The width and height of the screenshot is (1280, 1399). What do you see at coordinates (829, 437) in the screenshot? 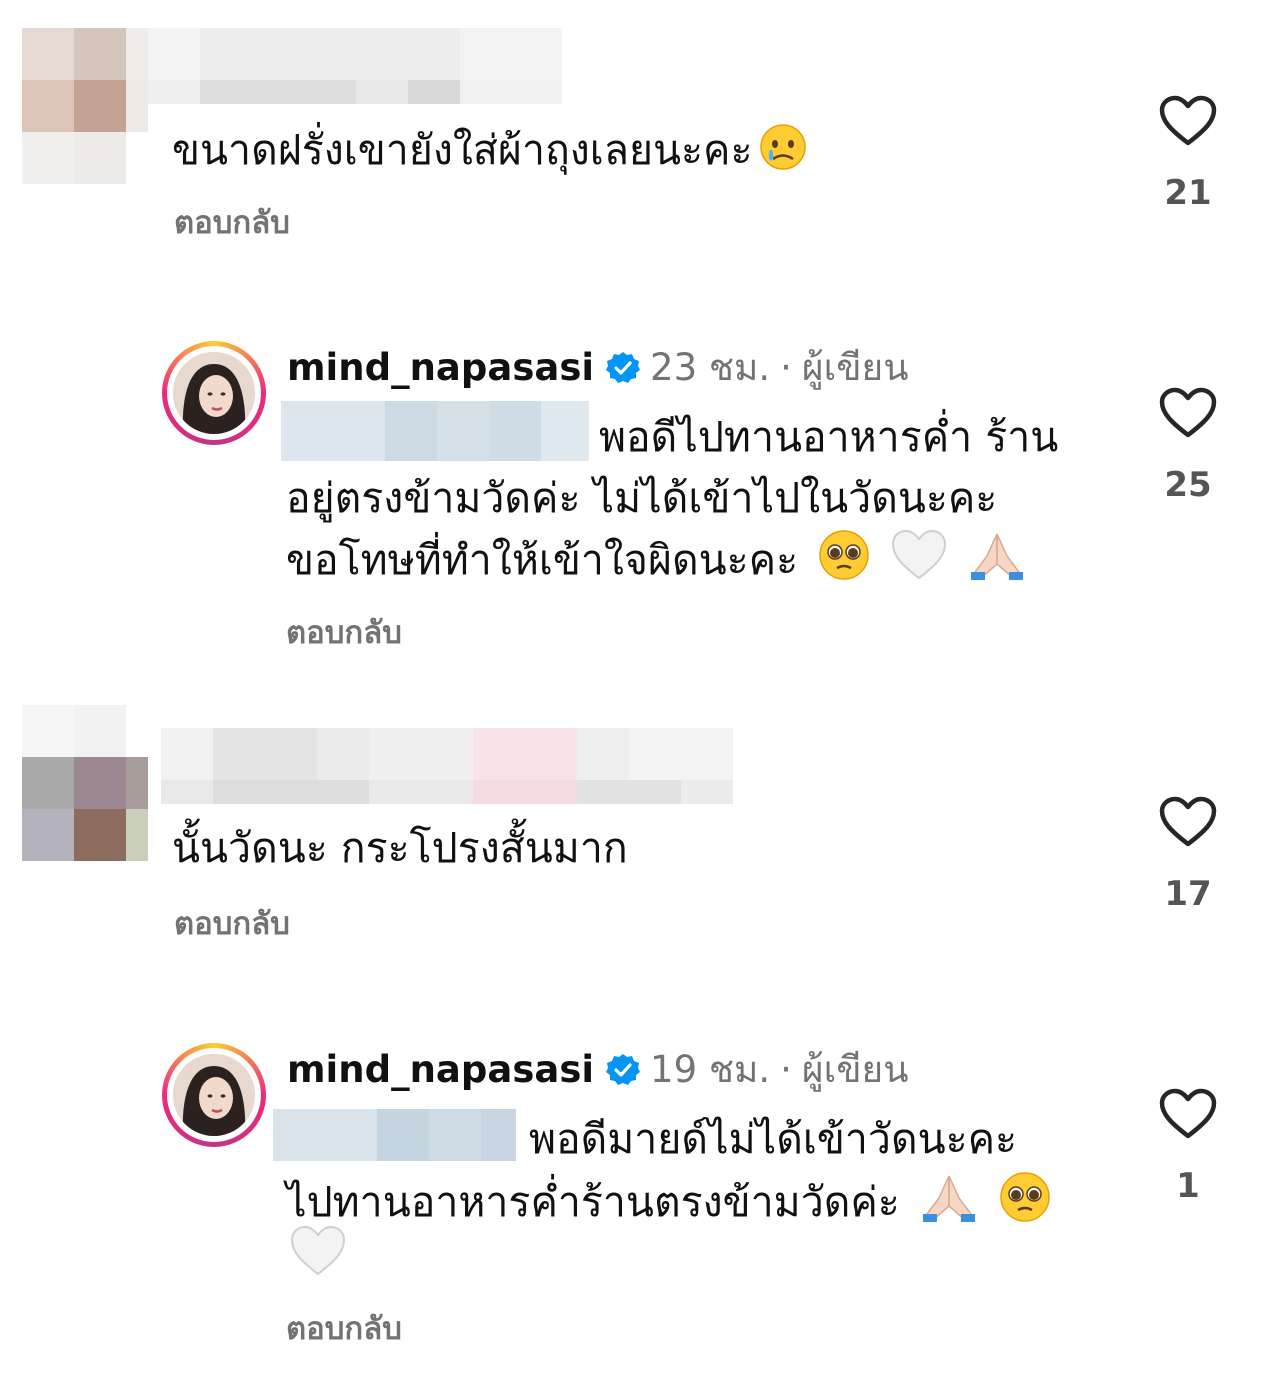
I see `comment-text-line-1: พอดีไปทานอาหารค่ำ ร้าน` at bounding box center [829, 437].